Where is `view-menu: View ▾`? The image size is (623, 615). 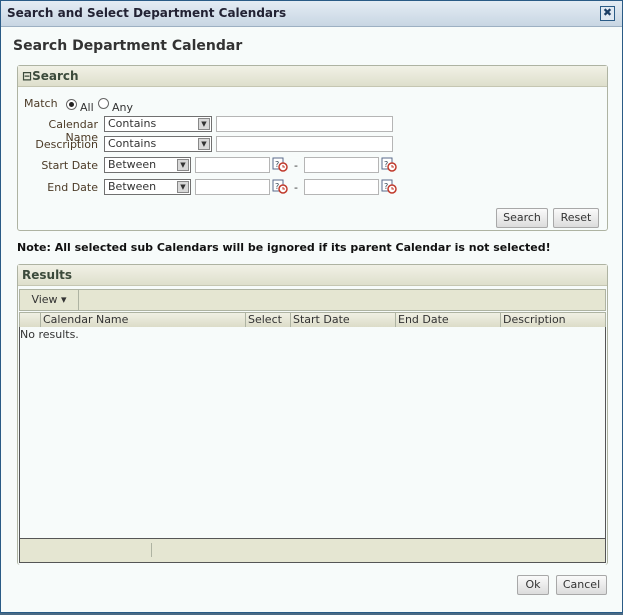
view-menu: View ▾ is located at coordinates (49, 300).